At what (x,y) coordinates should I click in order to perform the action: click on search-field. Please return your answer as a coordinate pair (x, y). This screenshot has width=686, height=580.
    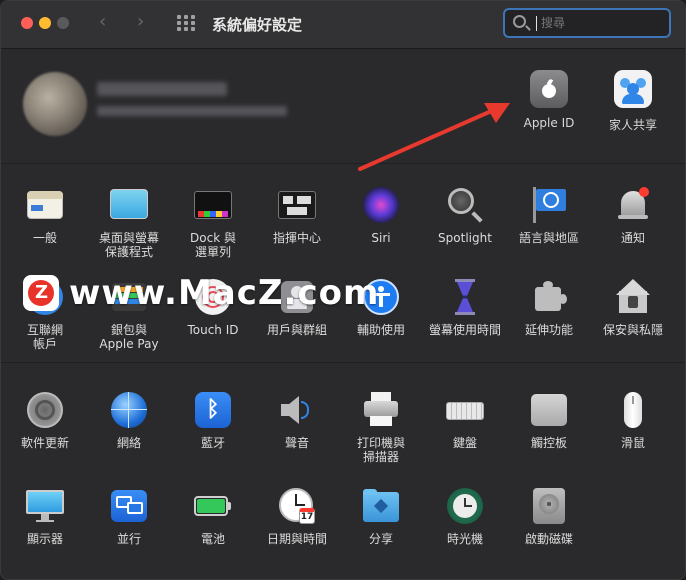
    Looking at the image, I should click on (587, 23).